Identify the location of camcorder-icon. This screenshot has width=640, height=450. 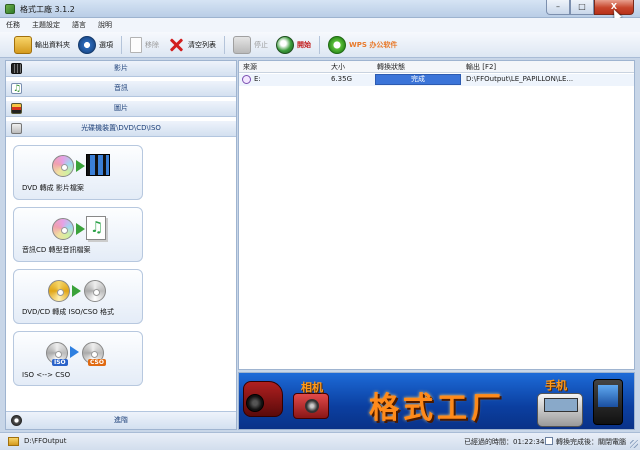
(263, 399).